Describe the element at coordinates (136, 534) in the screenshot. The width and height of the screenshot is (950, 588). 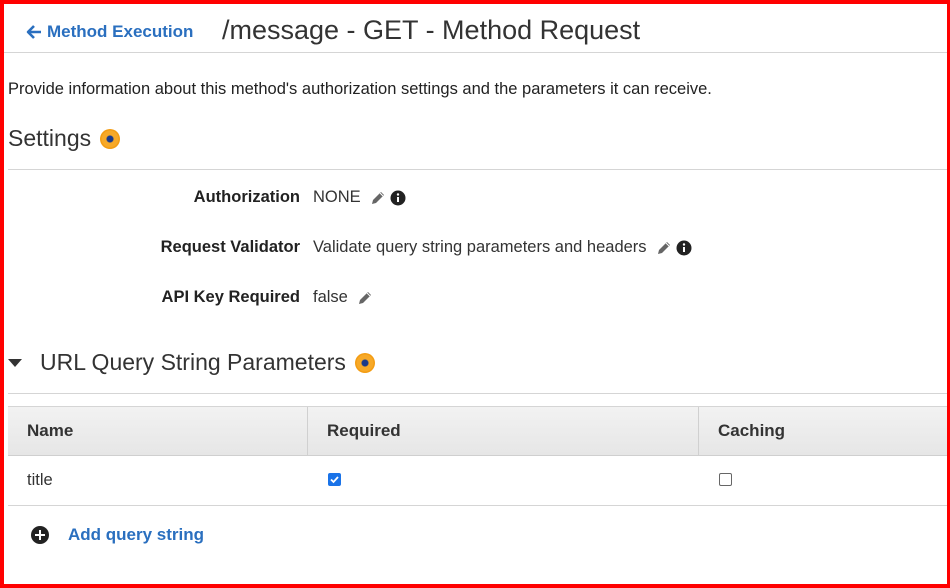
I see `add-query-string-label: Add query string` at that location.